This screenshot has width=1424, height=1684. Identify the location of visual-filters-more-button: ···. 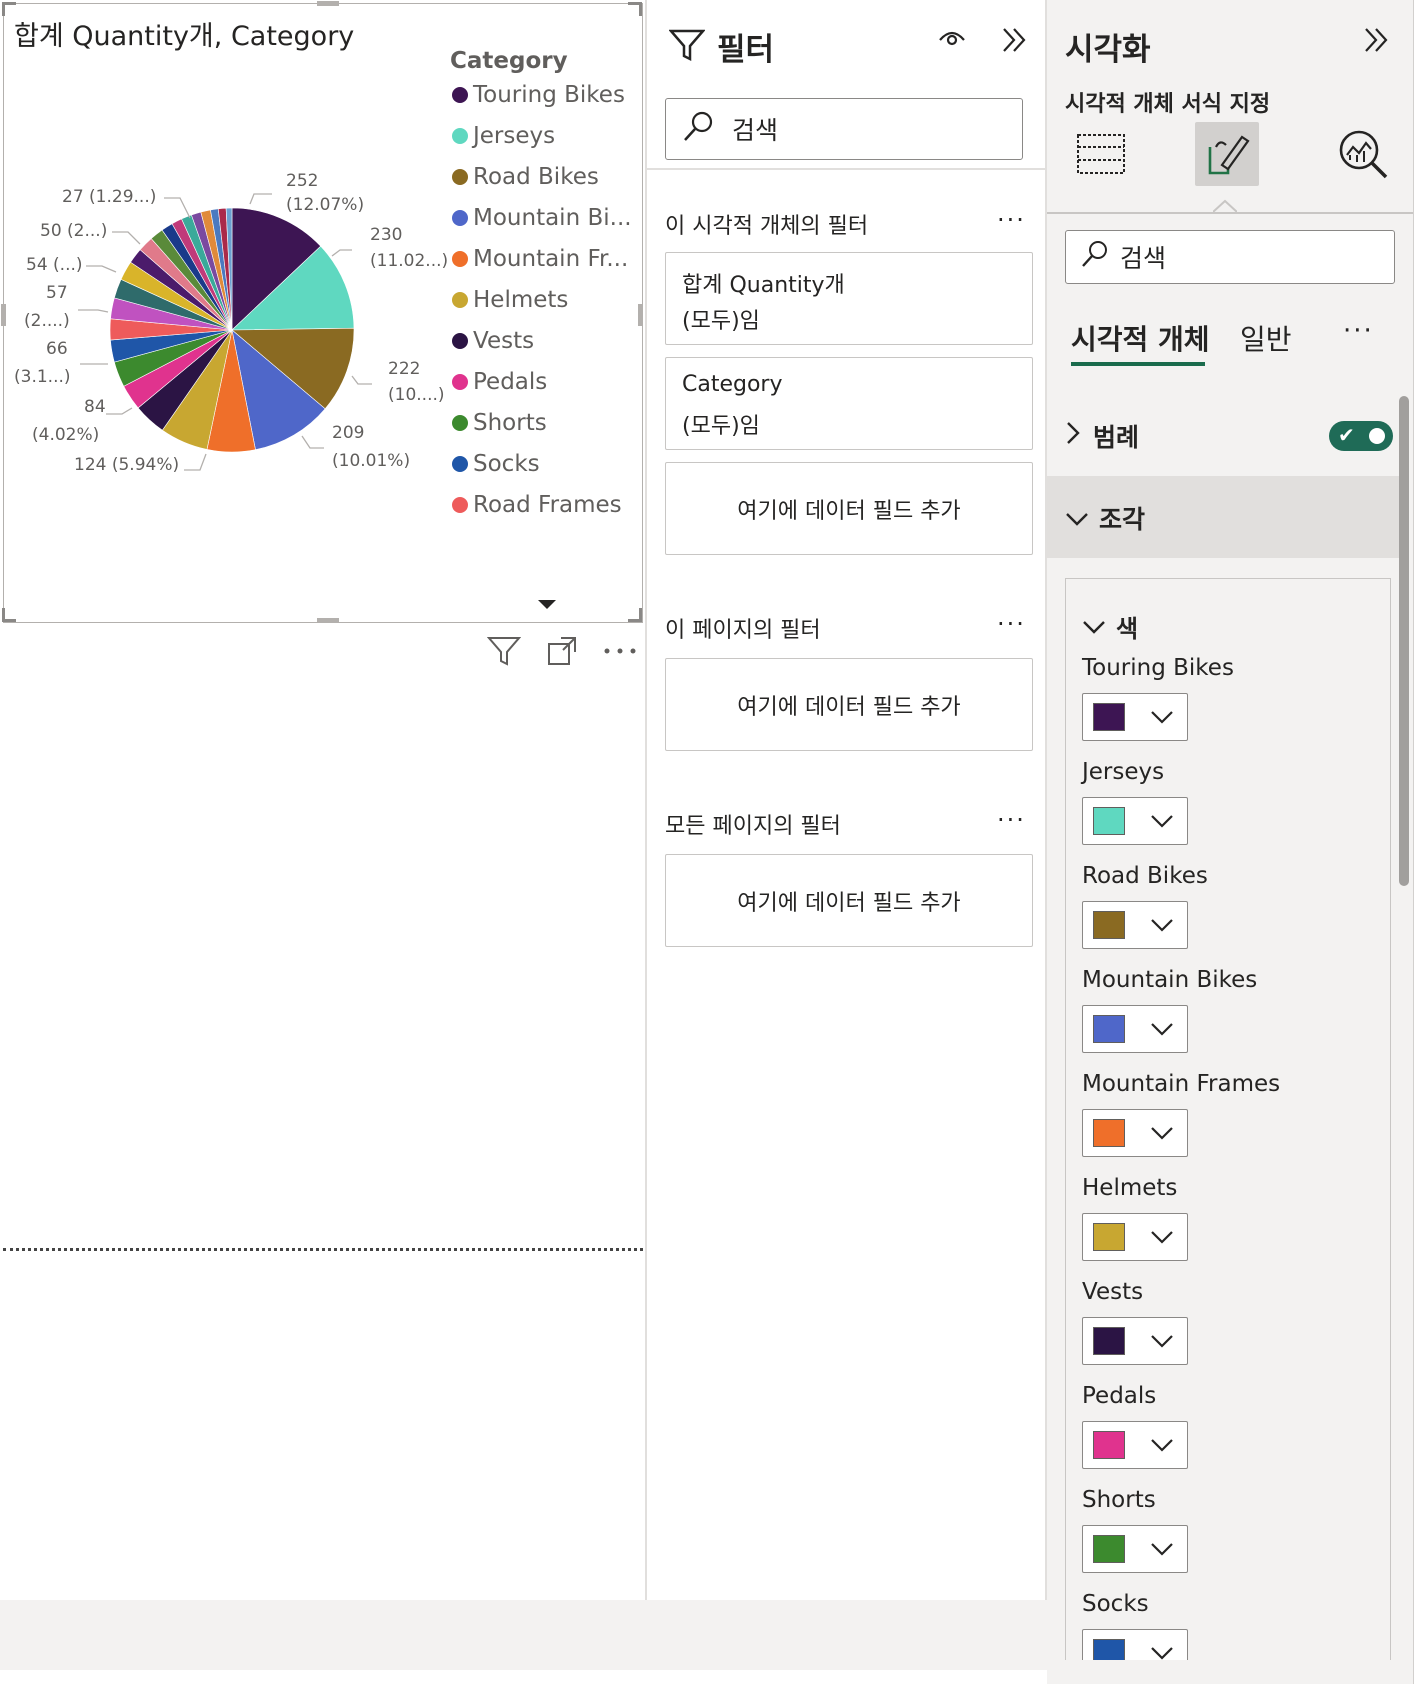
(1011, 220).